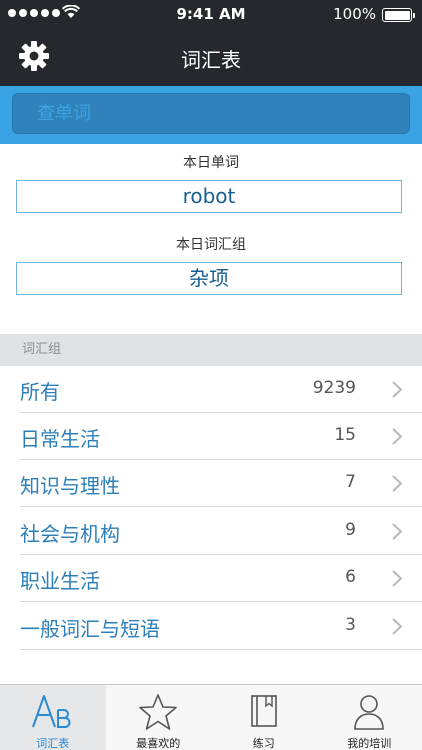 The width and height of the screenshot is (422, 750). What do you see at coordinates (211, 245) in the screenshot?
I see `group-of-day-label: 本日词汇组` at bounding box center [211, 245].